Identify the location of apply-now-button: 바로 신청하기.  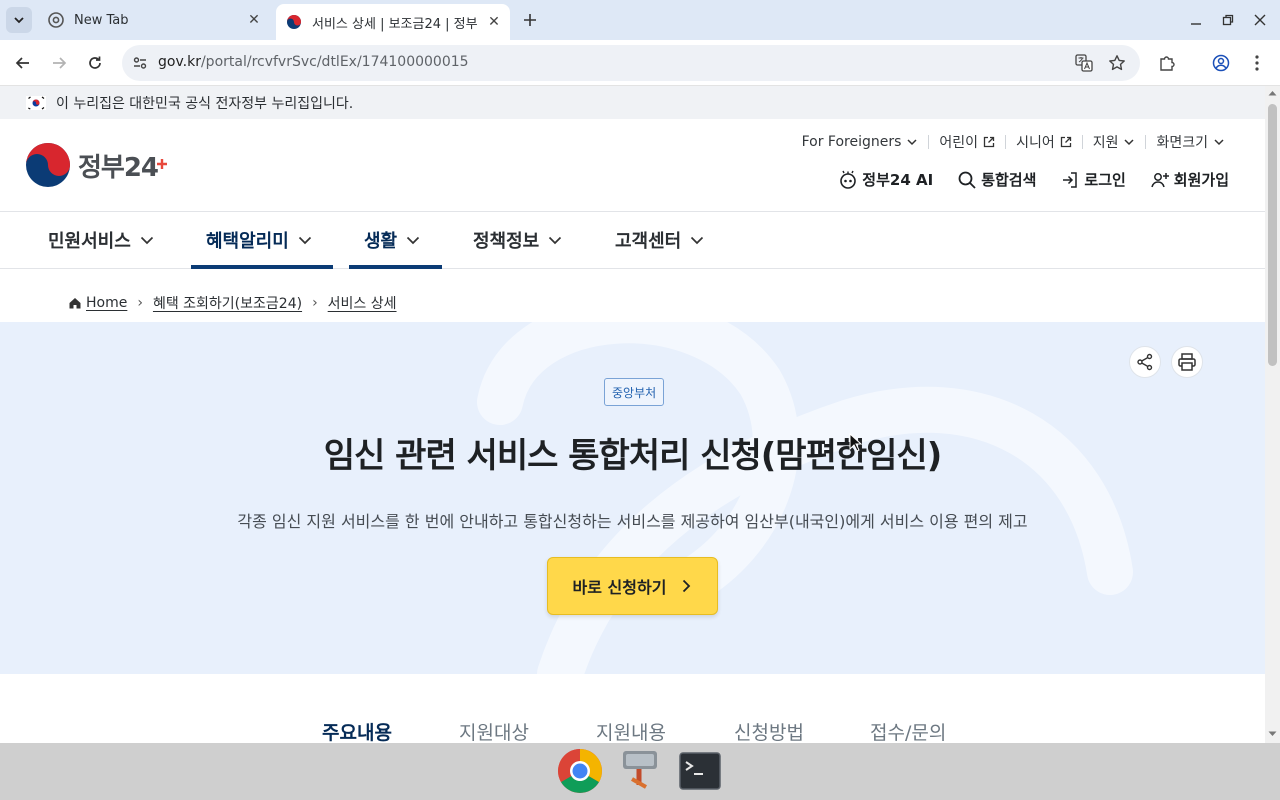
(632, 586).